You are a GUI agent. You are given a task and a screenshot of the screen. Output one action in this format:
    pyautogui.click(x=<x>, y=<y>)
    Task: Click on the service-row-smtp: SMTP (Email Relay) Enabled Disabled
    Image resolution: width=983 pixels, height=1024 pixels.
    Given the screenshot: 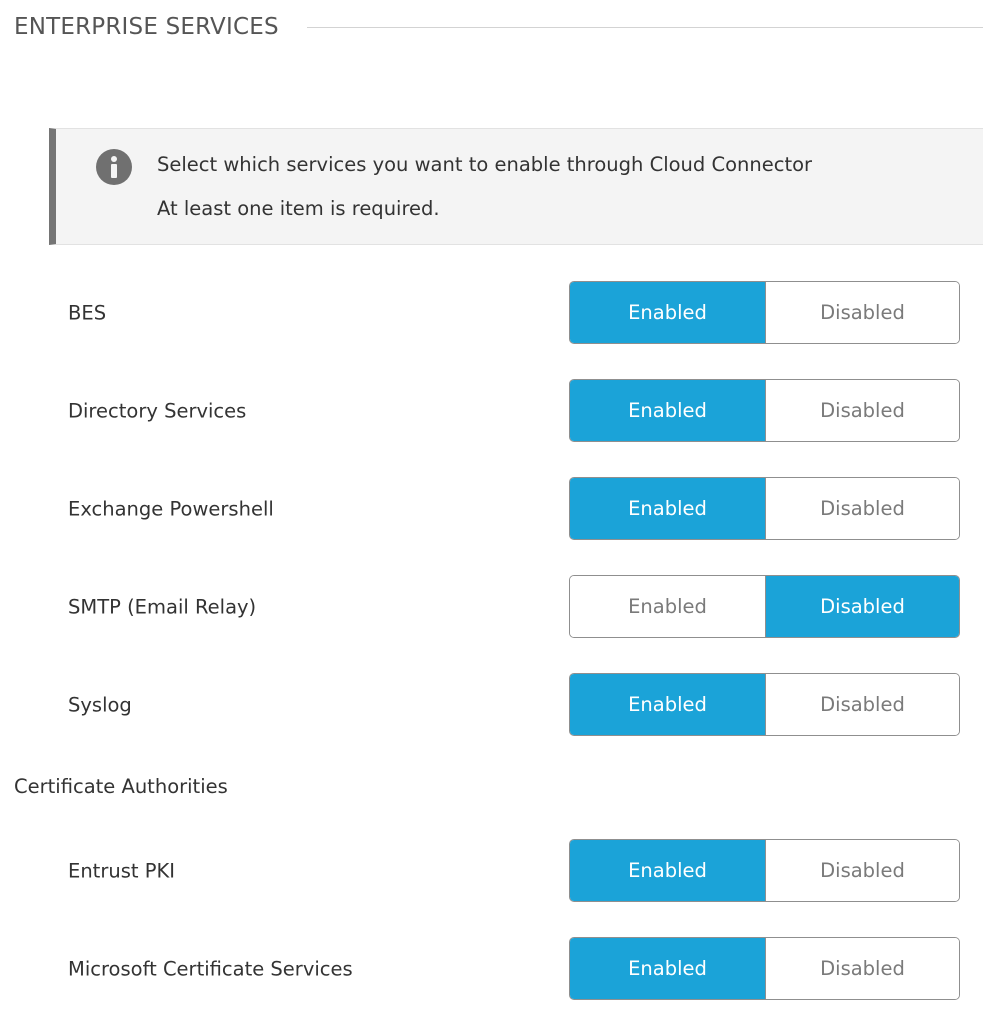 What is the action you would take?
    pyautogui.click(x=491, y=607)
    